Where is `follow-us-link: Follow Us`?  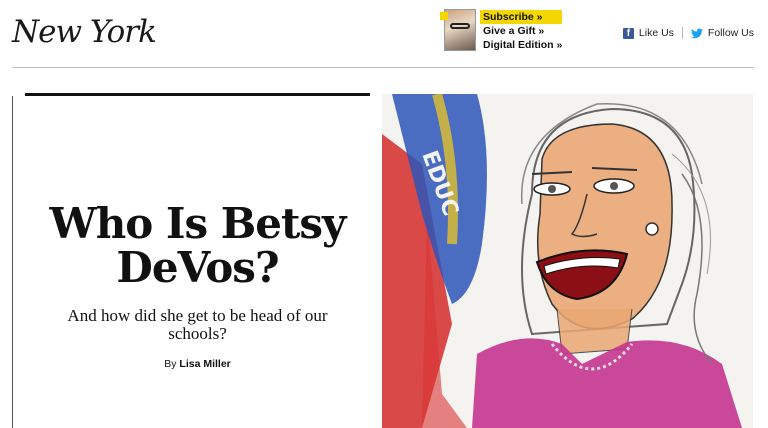
follow-us-link: Follow Us is located at coordinates (722, 33).